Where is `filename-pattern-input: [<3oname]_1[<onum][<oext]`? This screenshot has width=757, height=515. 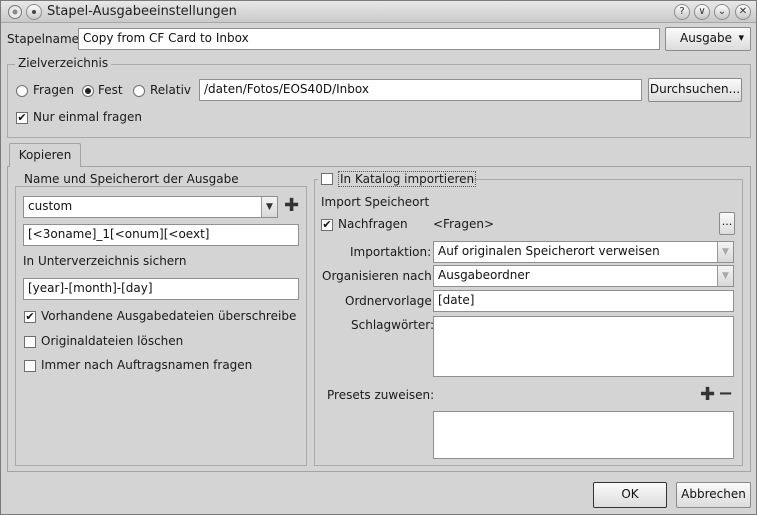 filename-pattern-input: [<3oname]_1[<onum][<oext] is located at coordinates (161, 235).